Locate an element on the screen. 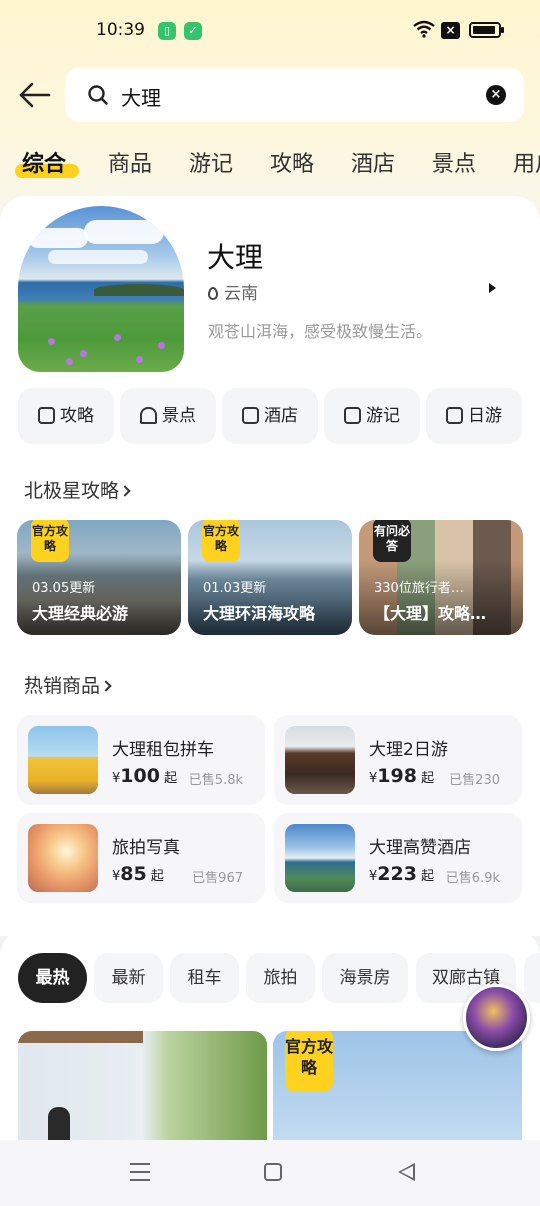  product-name: 大理2日游 is located at coordinates (408, 750).